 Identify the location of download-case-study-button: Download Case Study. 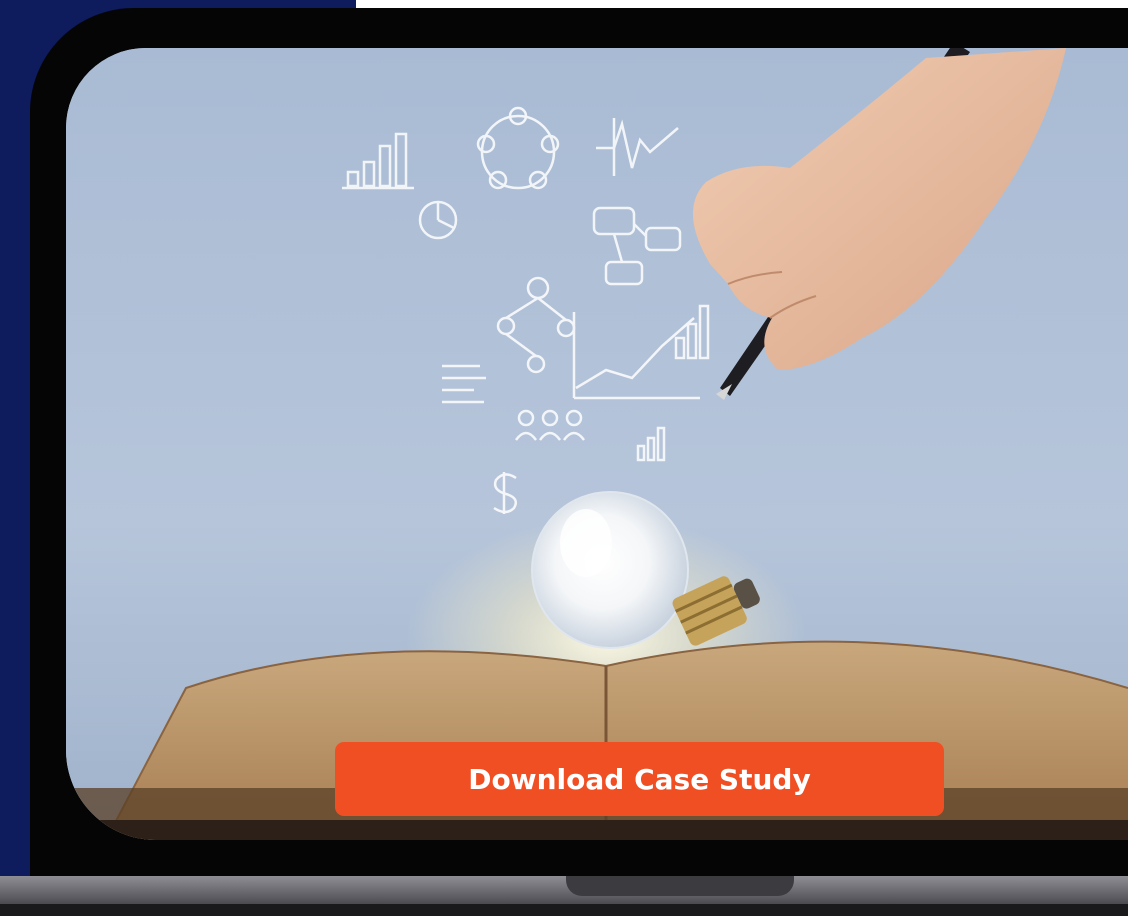
(639, 779).